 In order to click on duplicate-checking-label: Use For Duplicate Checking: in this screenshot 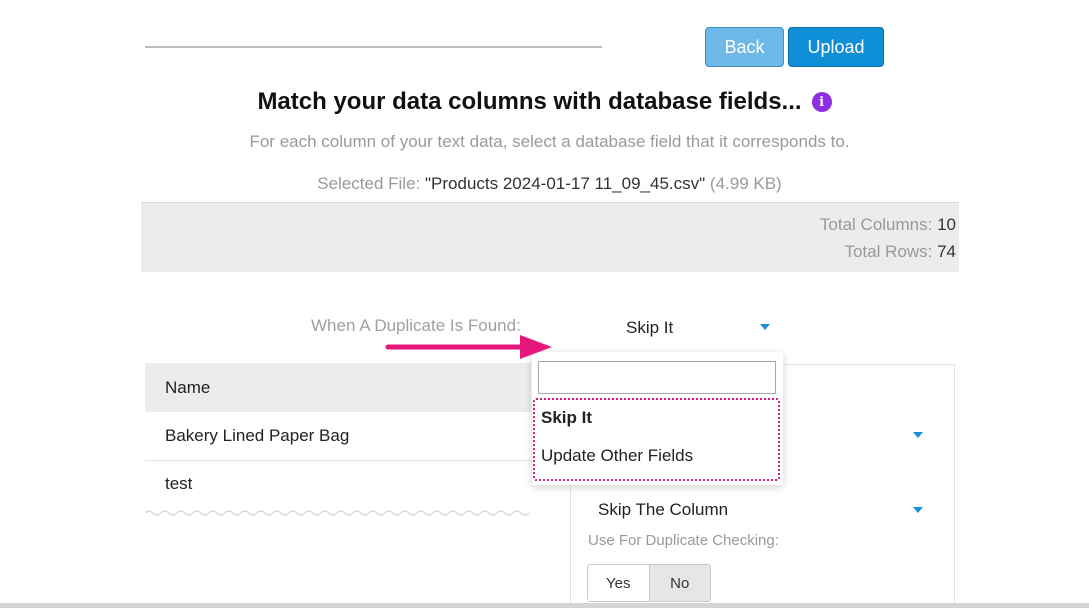, I will do `click(683, 540)`.